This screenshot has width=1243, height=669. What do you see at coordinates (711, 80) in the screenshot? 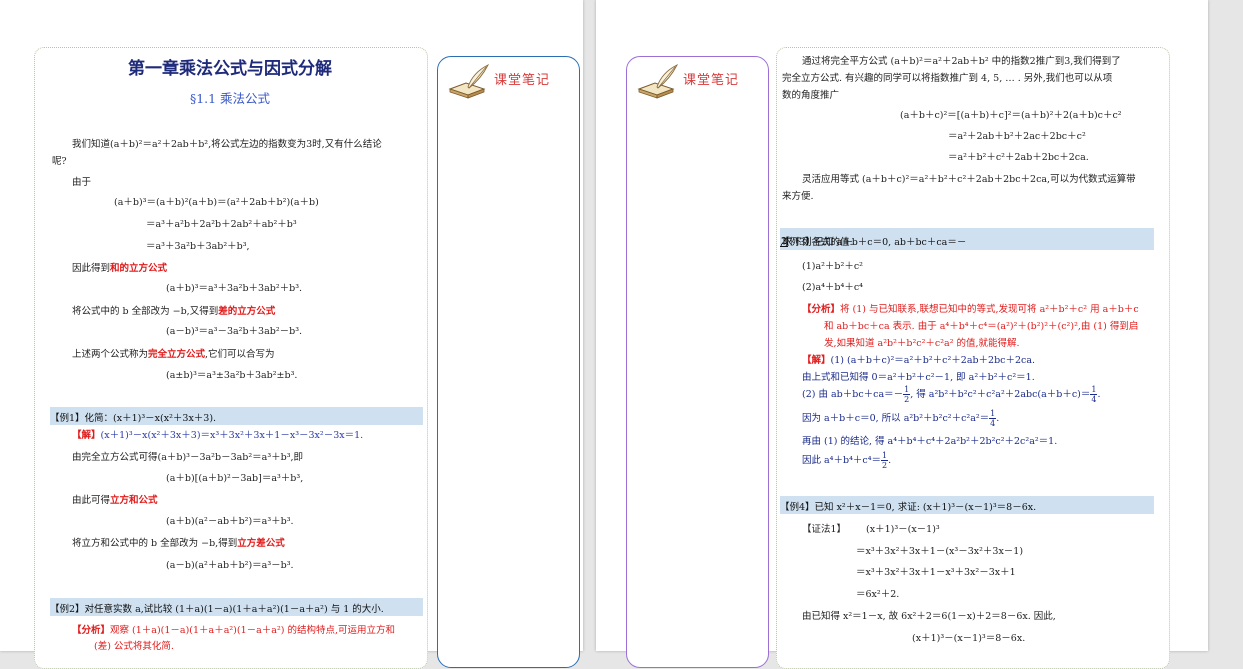
I see `class-notes-title-right: 课堂笔记` at bounding box center [711, 80].